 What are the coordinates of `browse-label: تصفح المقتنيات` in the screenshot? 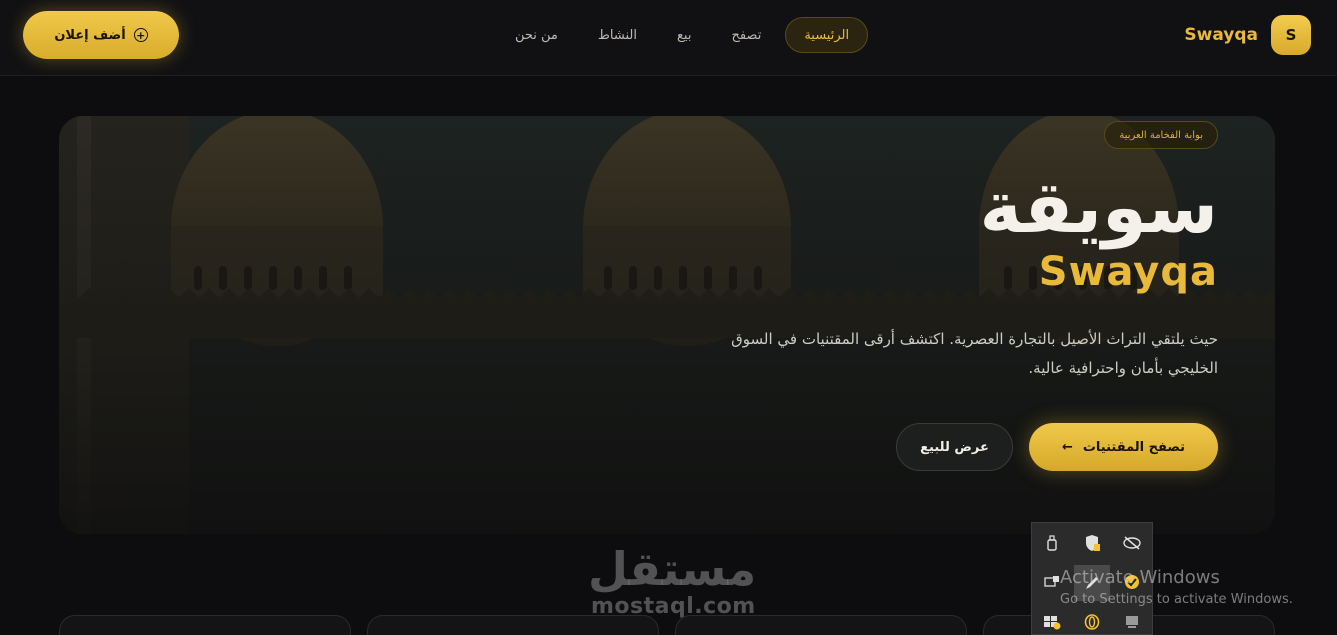 It's located at (1134, 447).